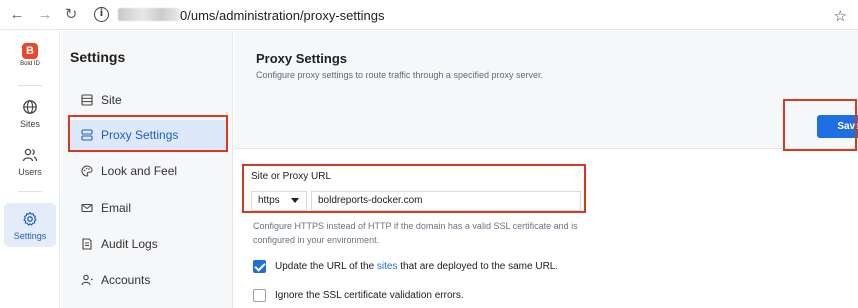  Describe the element at coordinates (148, 133) in the screenshot. I see `highlight-proxy-menu` at that location.